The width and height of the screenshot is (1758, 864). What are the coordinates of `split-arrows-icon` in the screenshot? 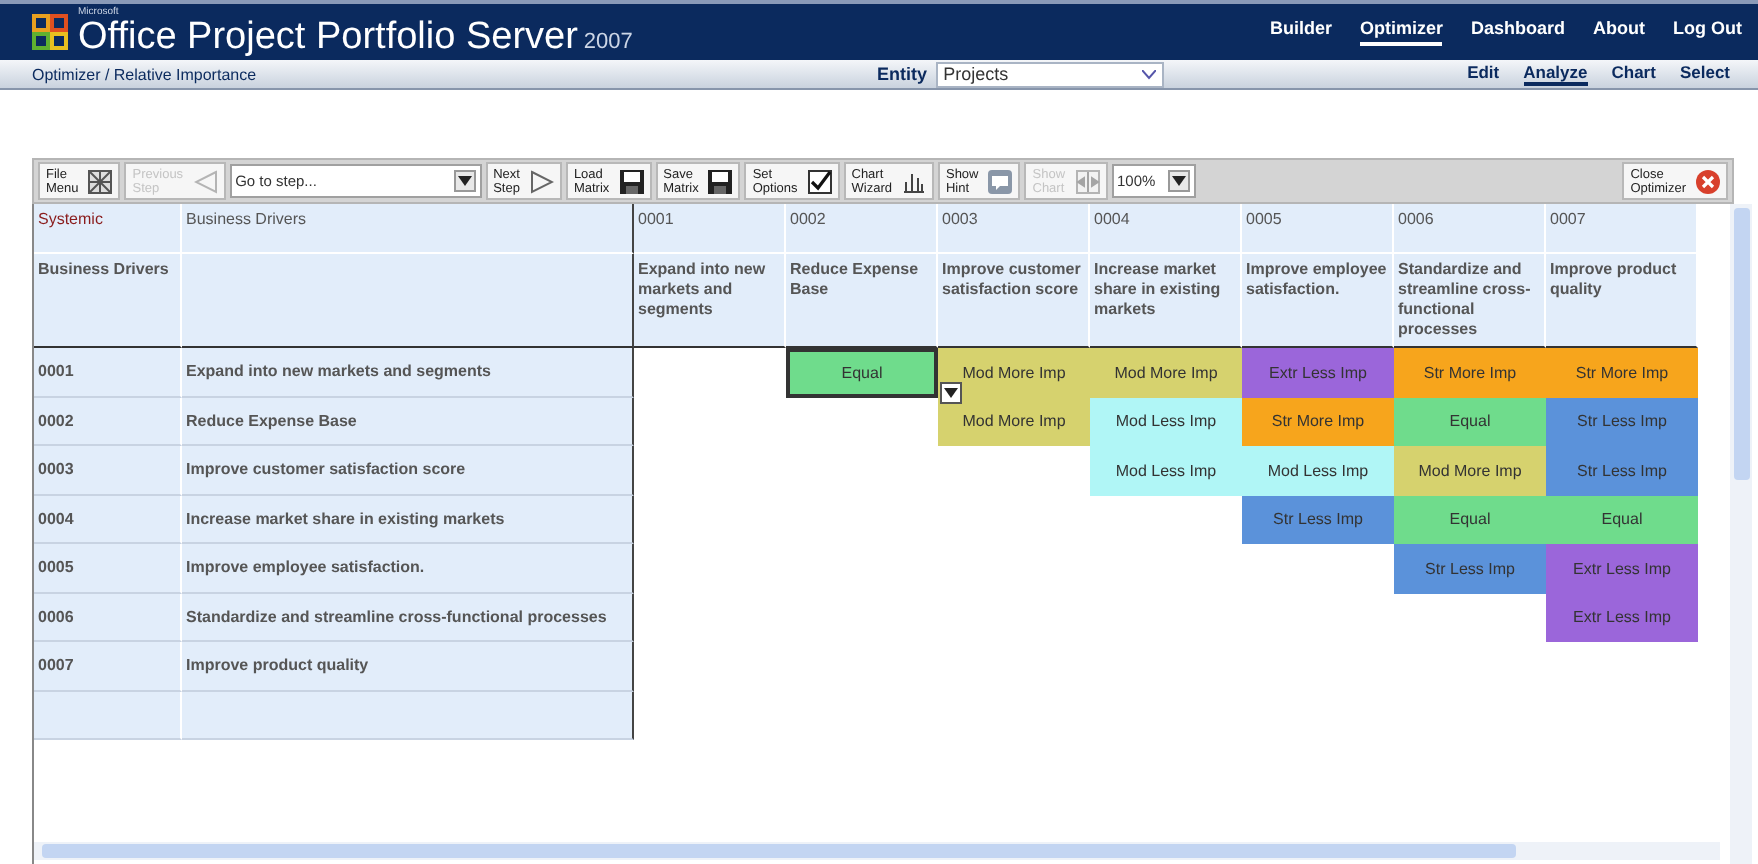 It's located at (1087, 181).